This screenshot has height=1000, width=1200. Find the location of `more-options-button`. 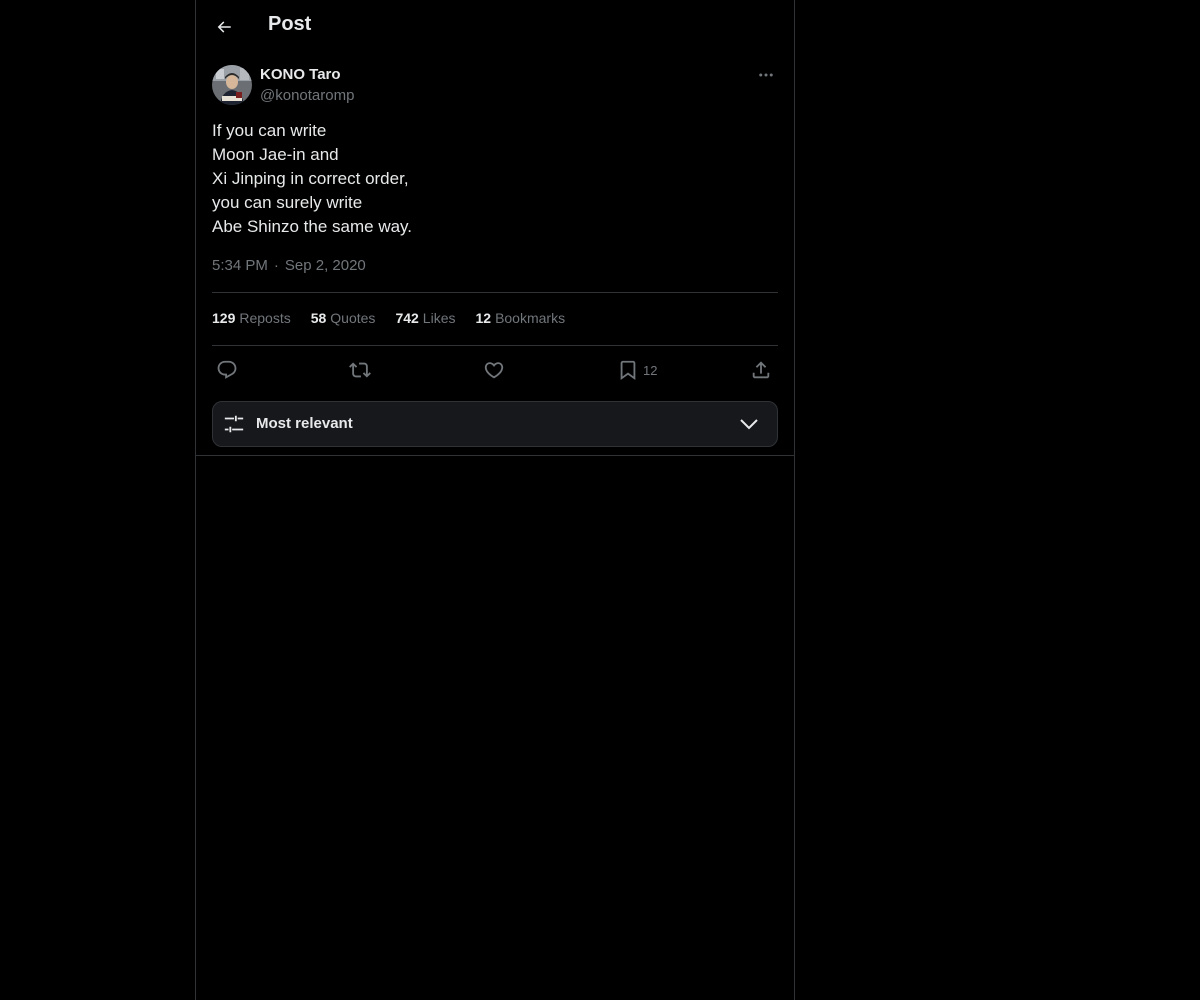

more-options-button is located at coordinates (766, 75).